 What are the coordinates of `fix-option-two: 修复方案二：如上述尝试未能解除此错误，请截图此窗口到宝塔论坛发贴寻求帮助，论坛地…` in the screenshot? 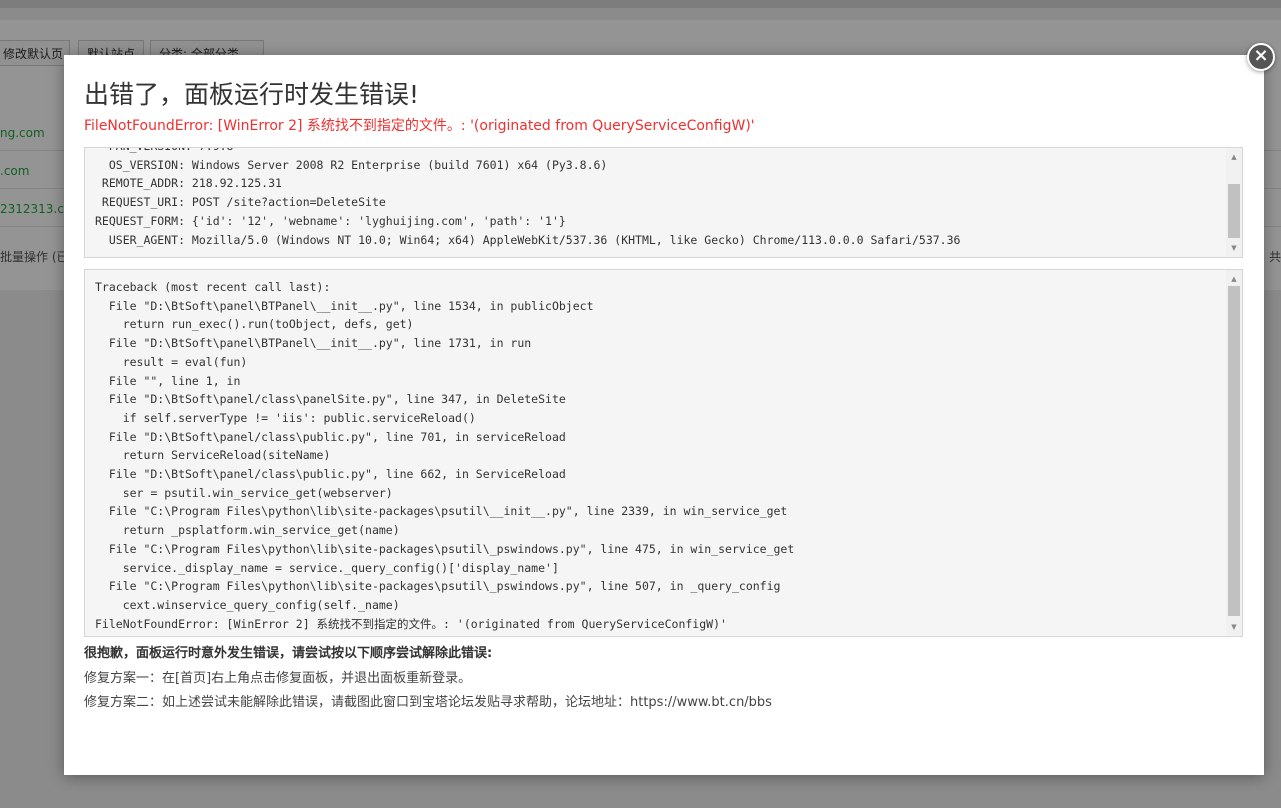 It's located at (428, 702).